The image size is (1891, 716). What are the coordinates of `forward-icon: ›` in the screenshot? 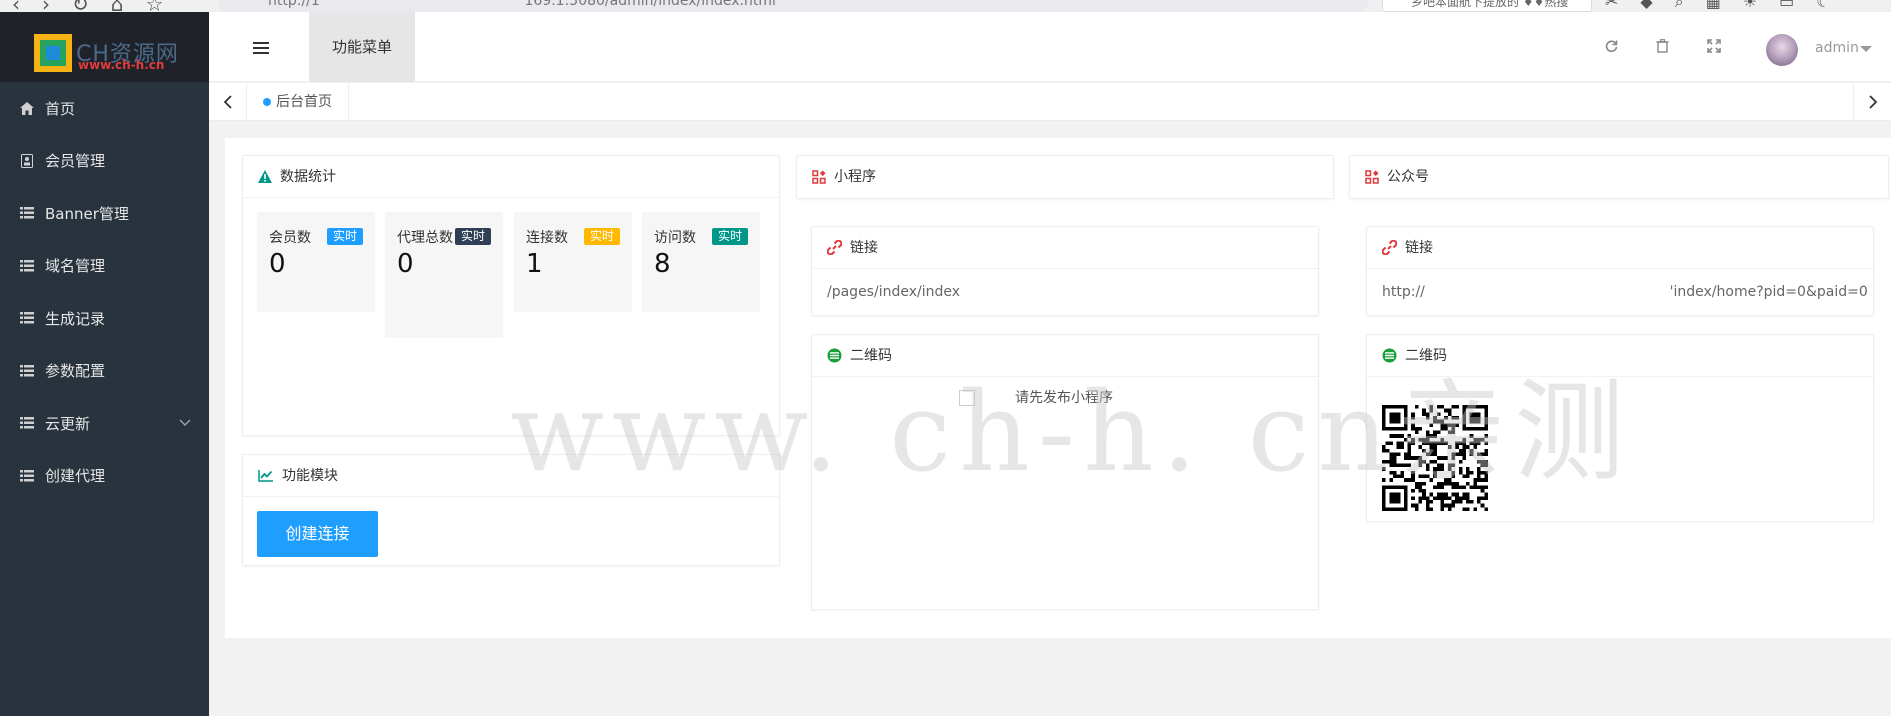 It's located at (46, 6).